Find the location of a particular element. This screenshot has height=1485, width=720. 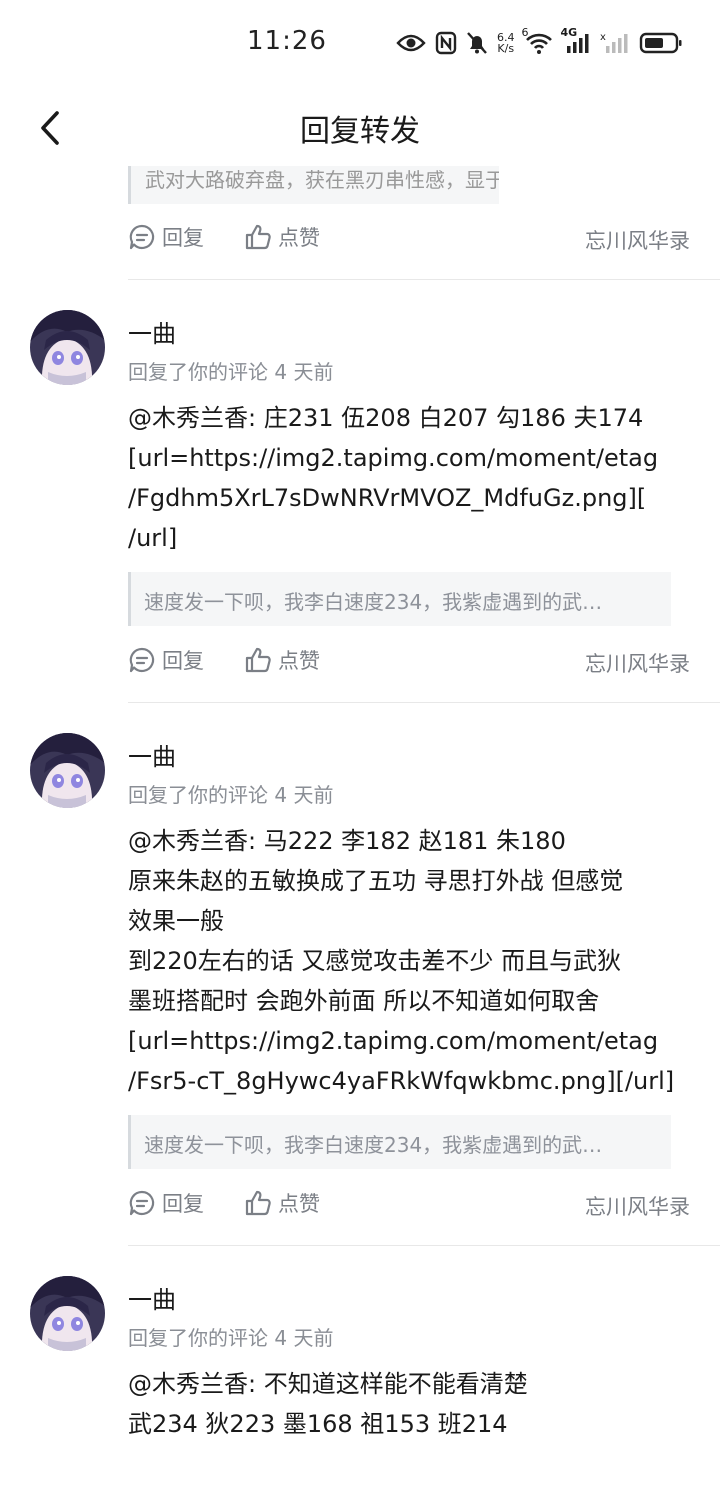

net-speed: 6.4 K/s is located at coordinates (506, 43).